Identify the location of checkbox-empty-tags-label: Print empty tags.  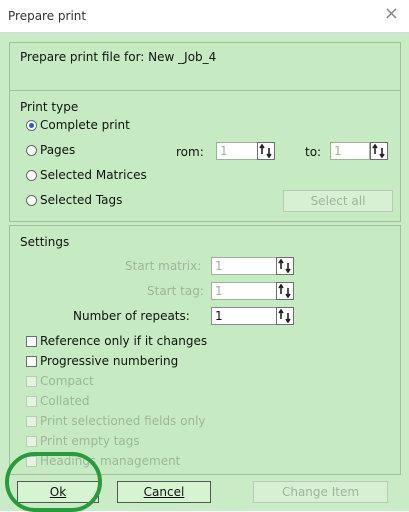
(90, 441).